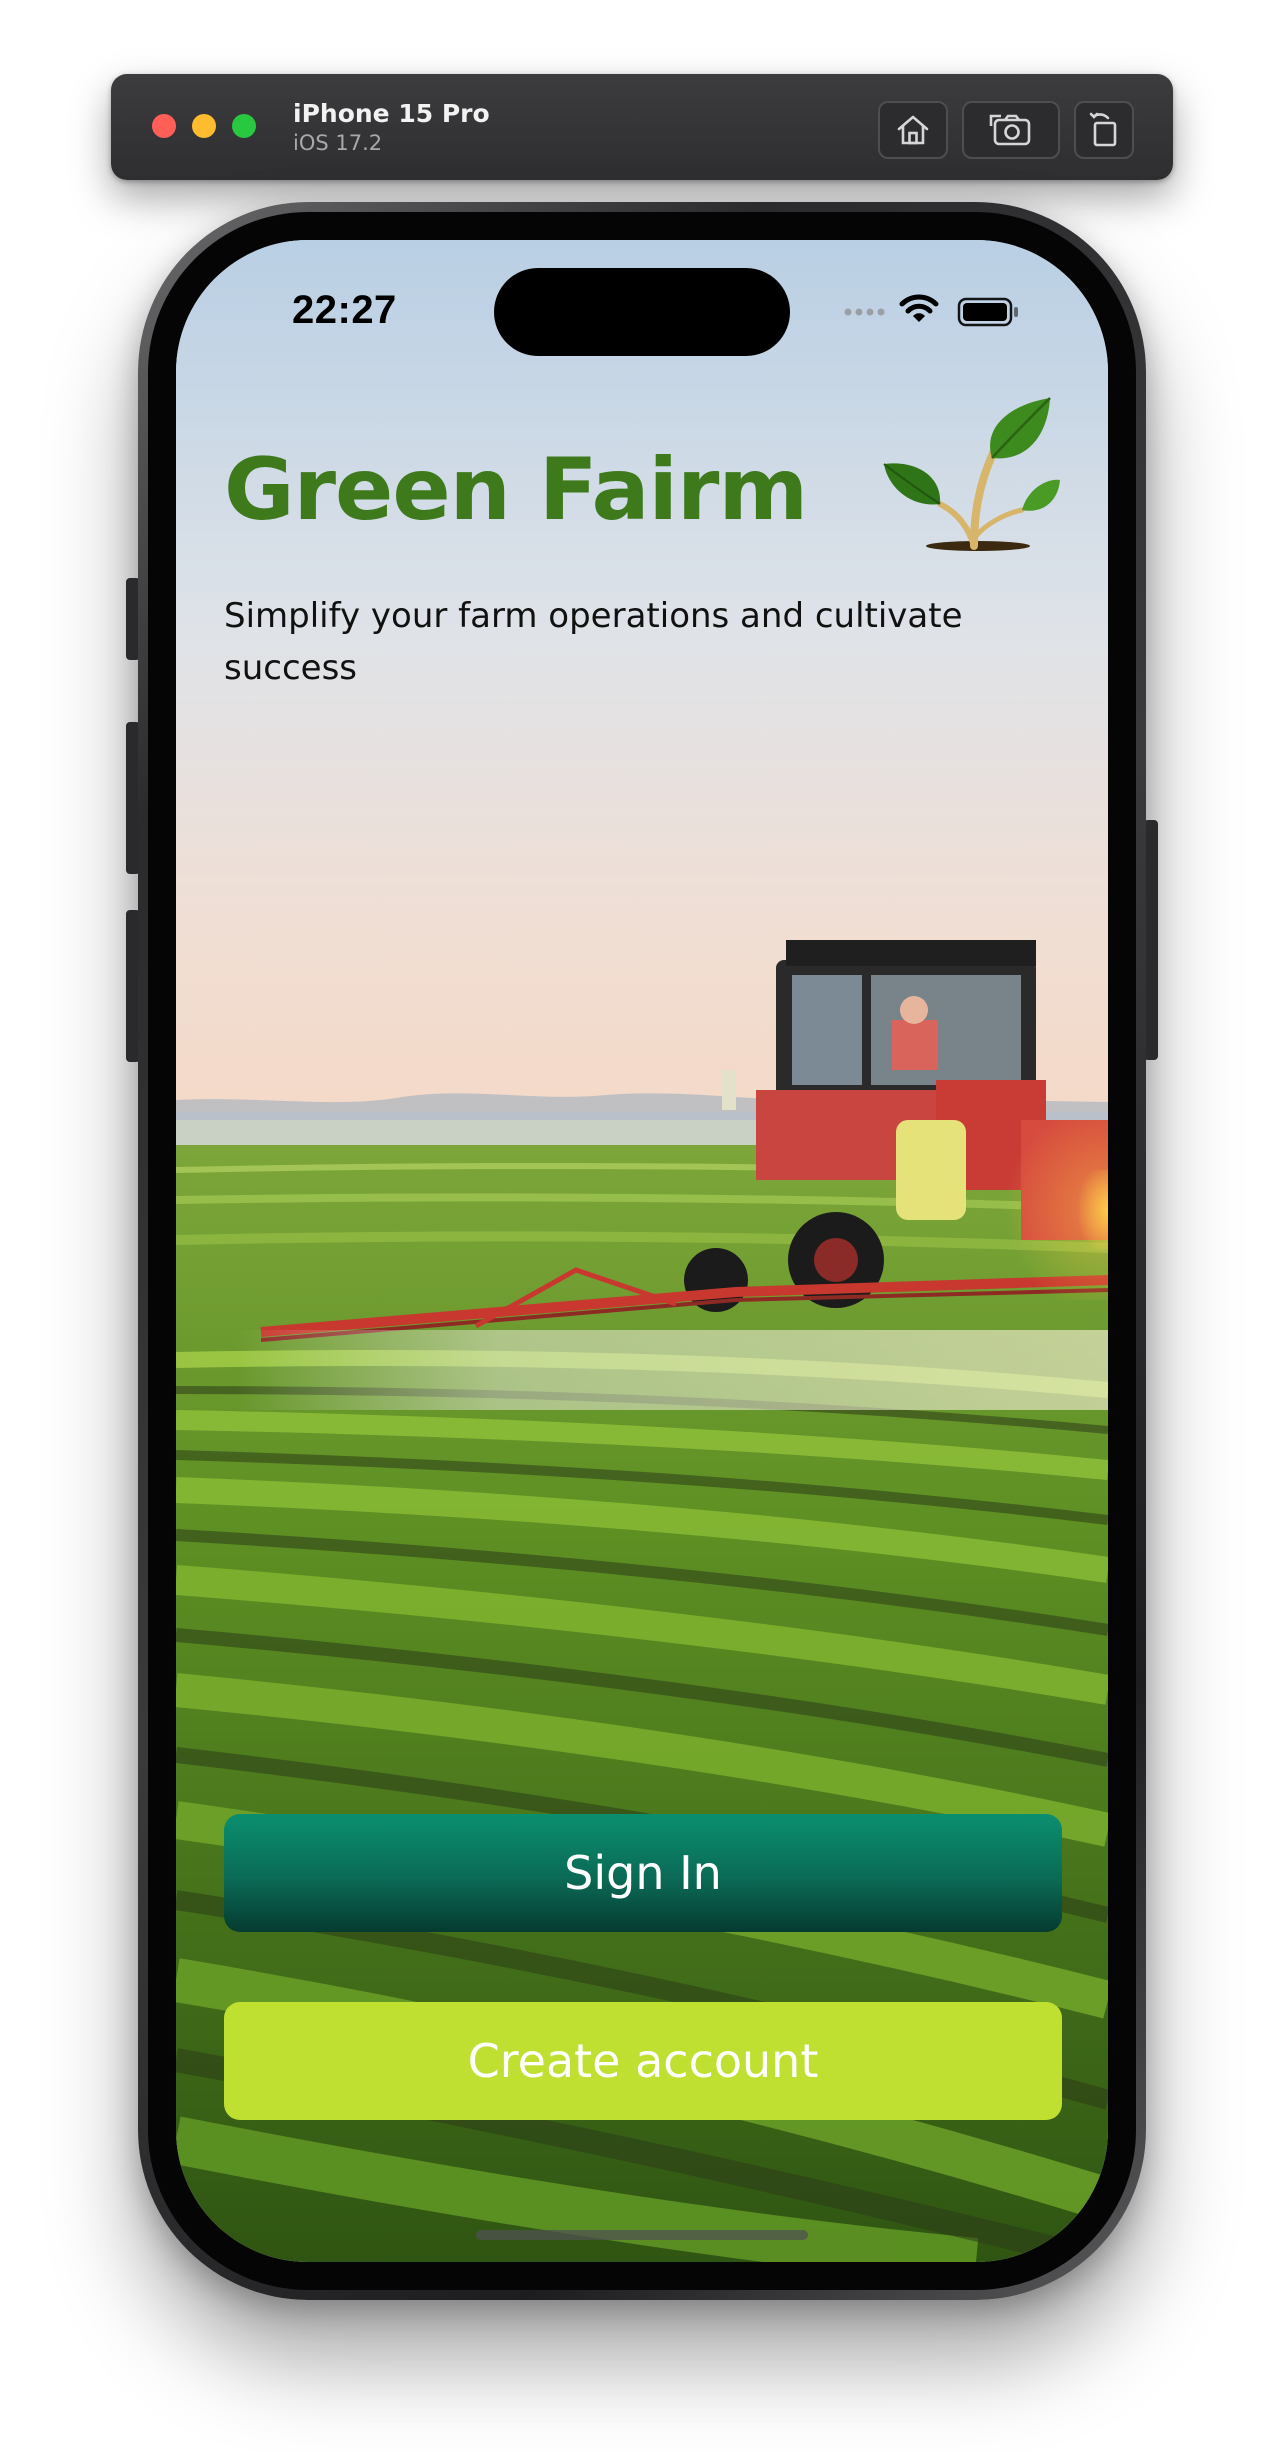  I want to click on screenshot-icon, so click(1010, 130).